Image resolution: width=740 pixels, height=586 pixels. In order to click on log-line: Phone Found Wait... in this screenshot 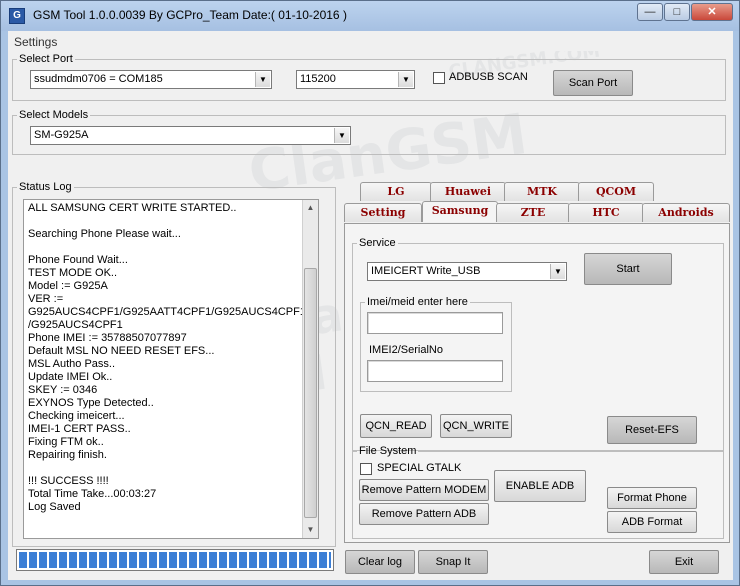, I will do `click(78, 260)`.